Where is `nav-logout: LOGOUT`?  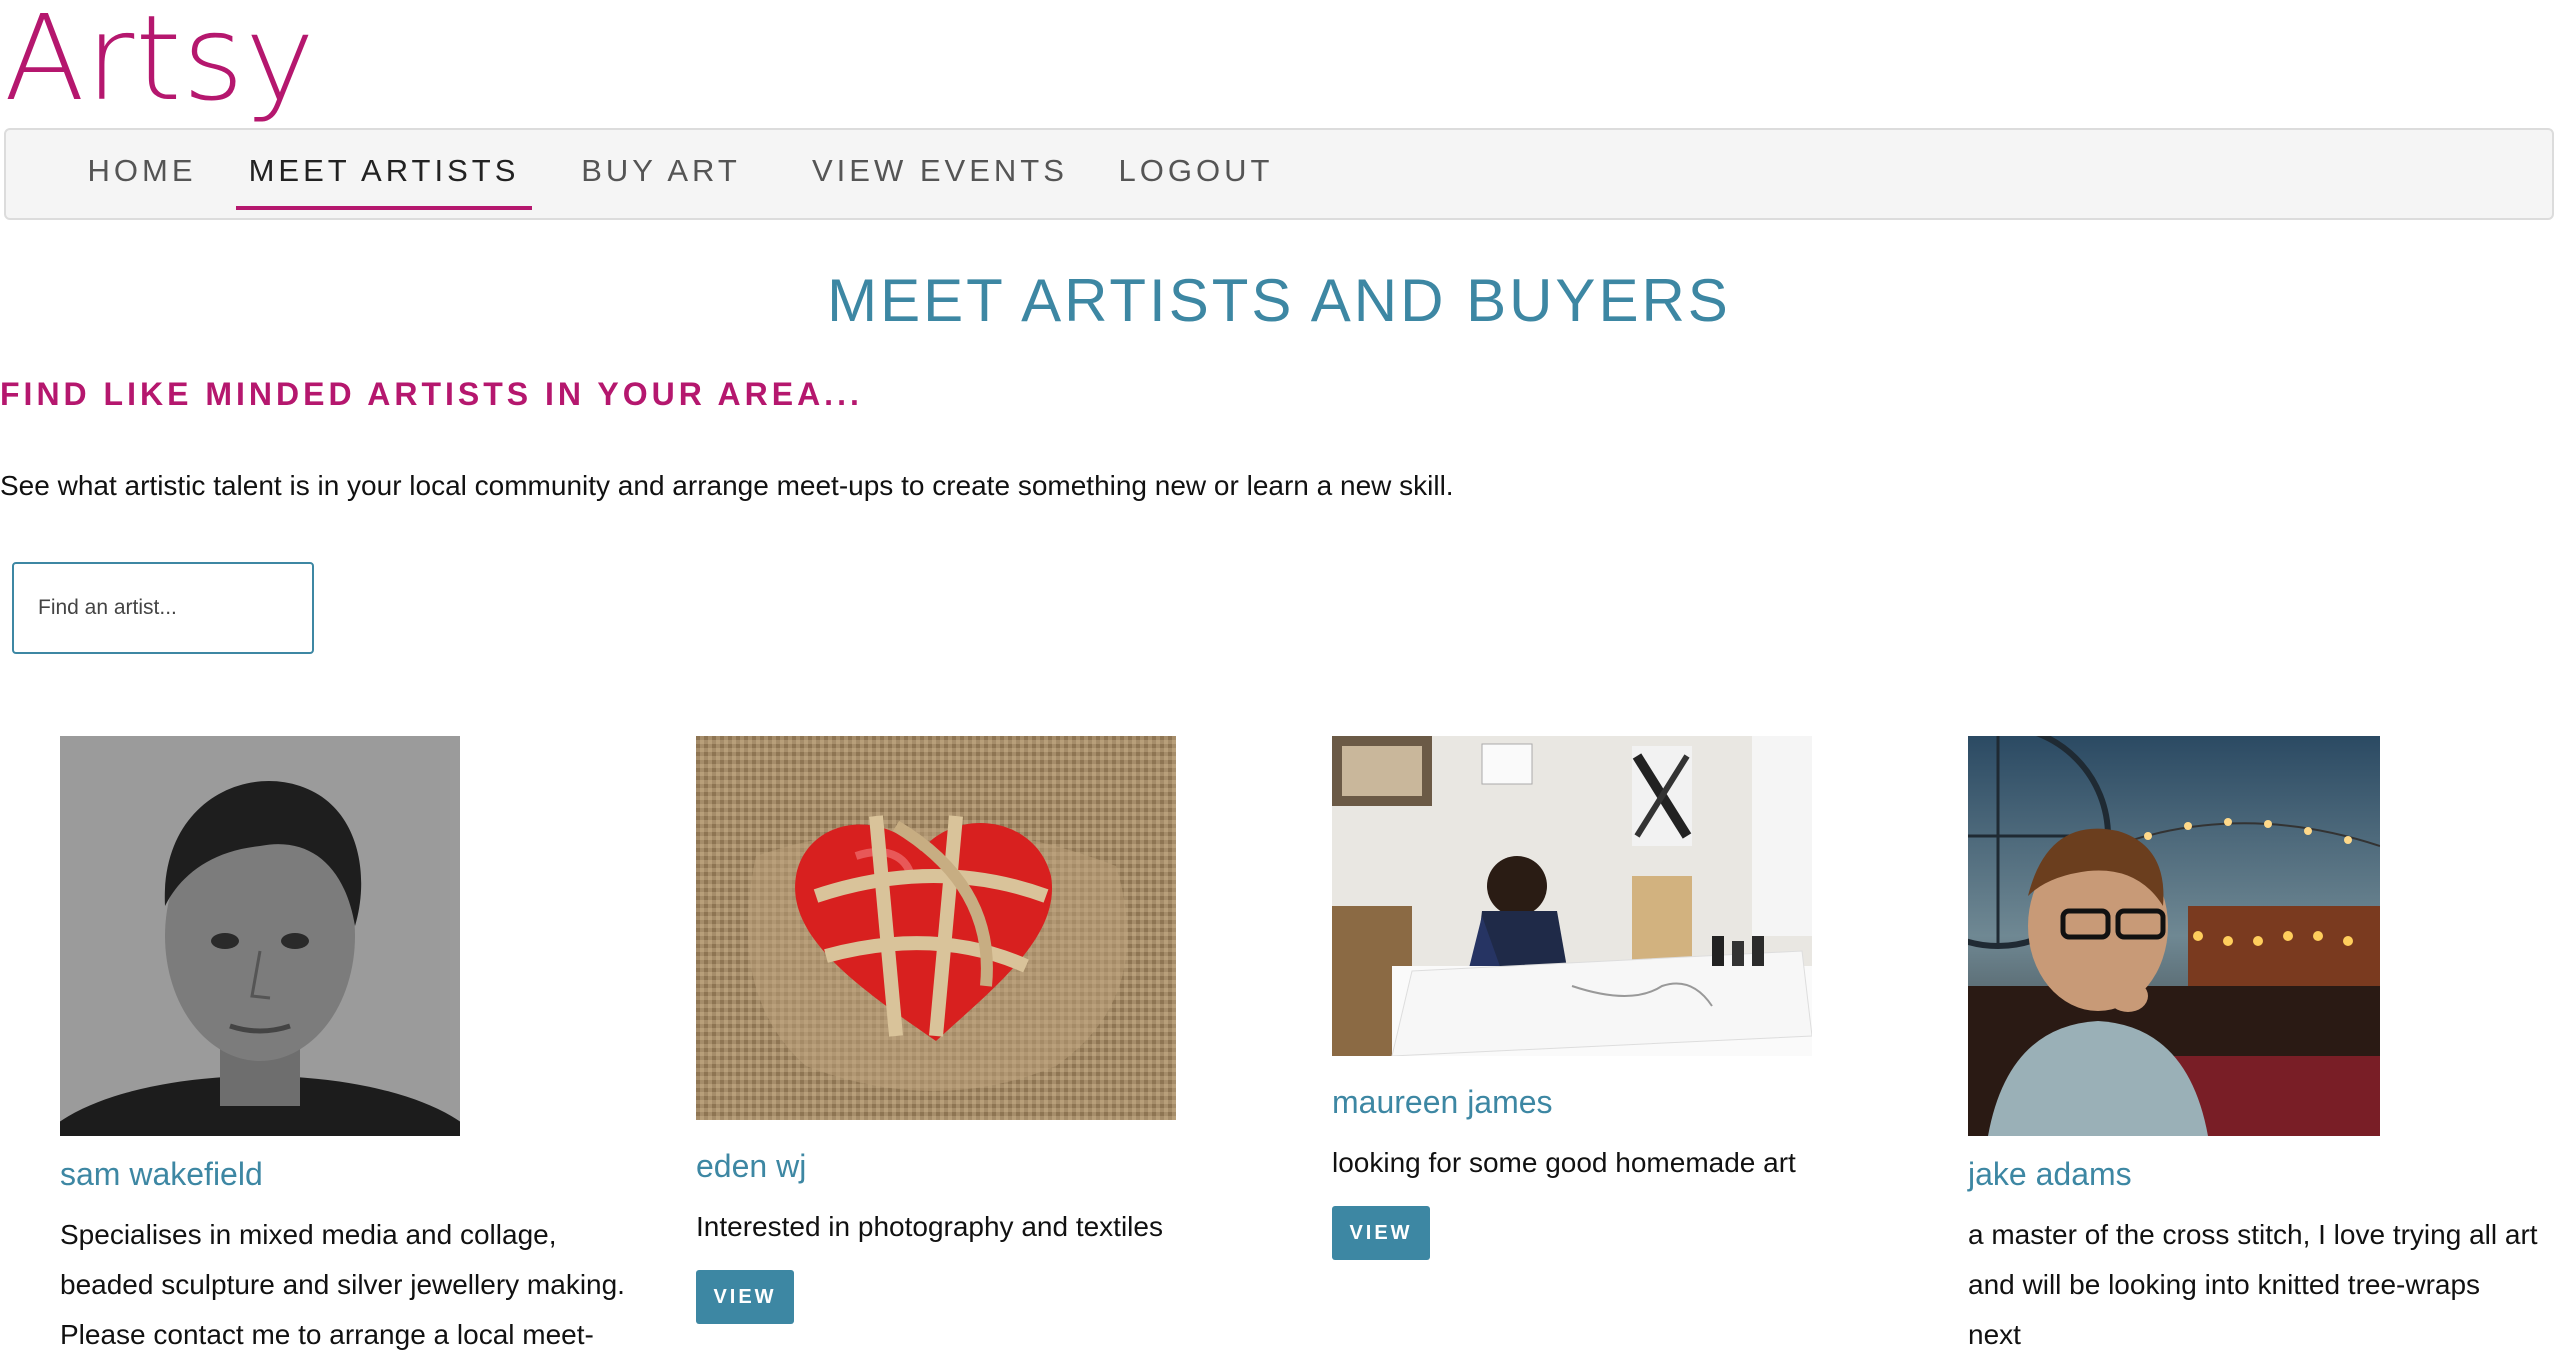 nav-logout: LOGOUT is located at coordinates (1196, 174).